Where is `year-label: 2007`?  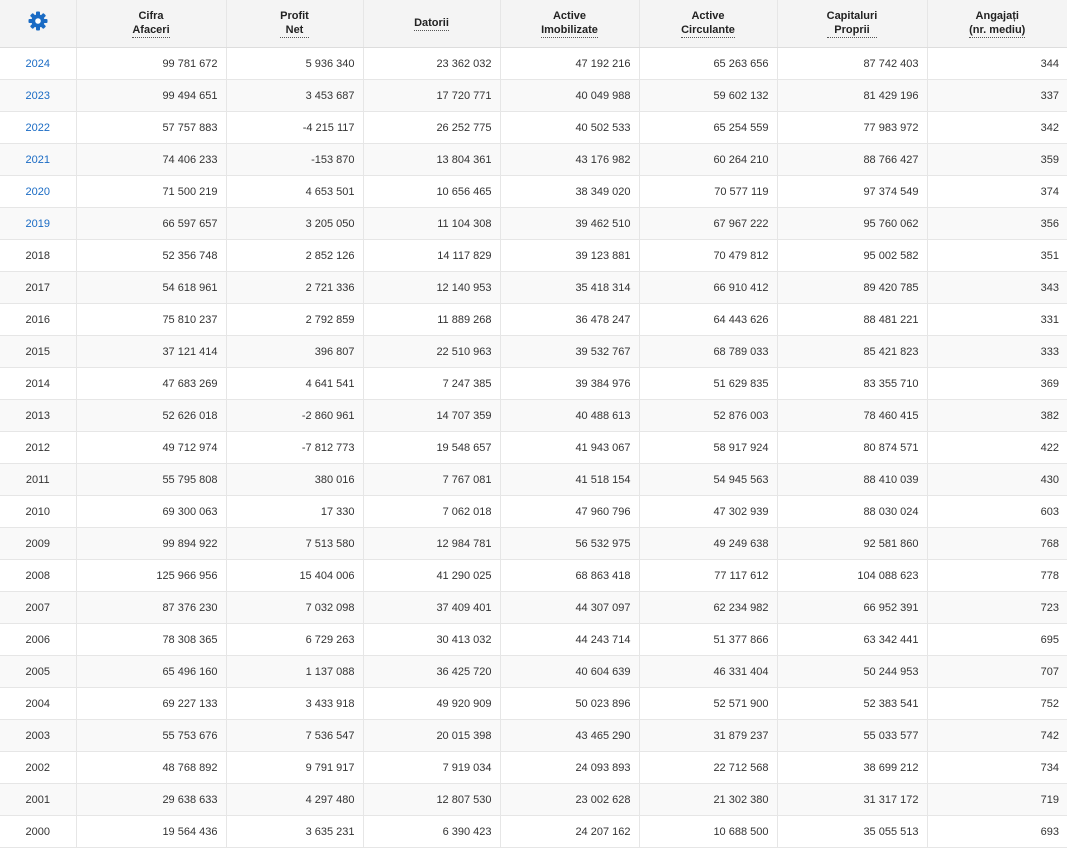
year-label: 2007 is located at coordinates (37, 607).